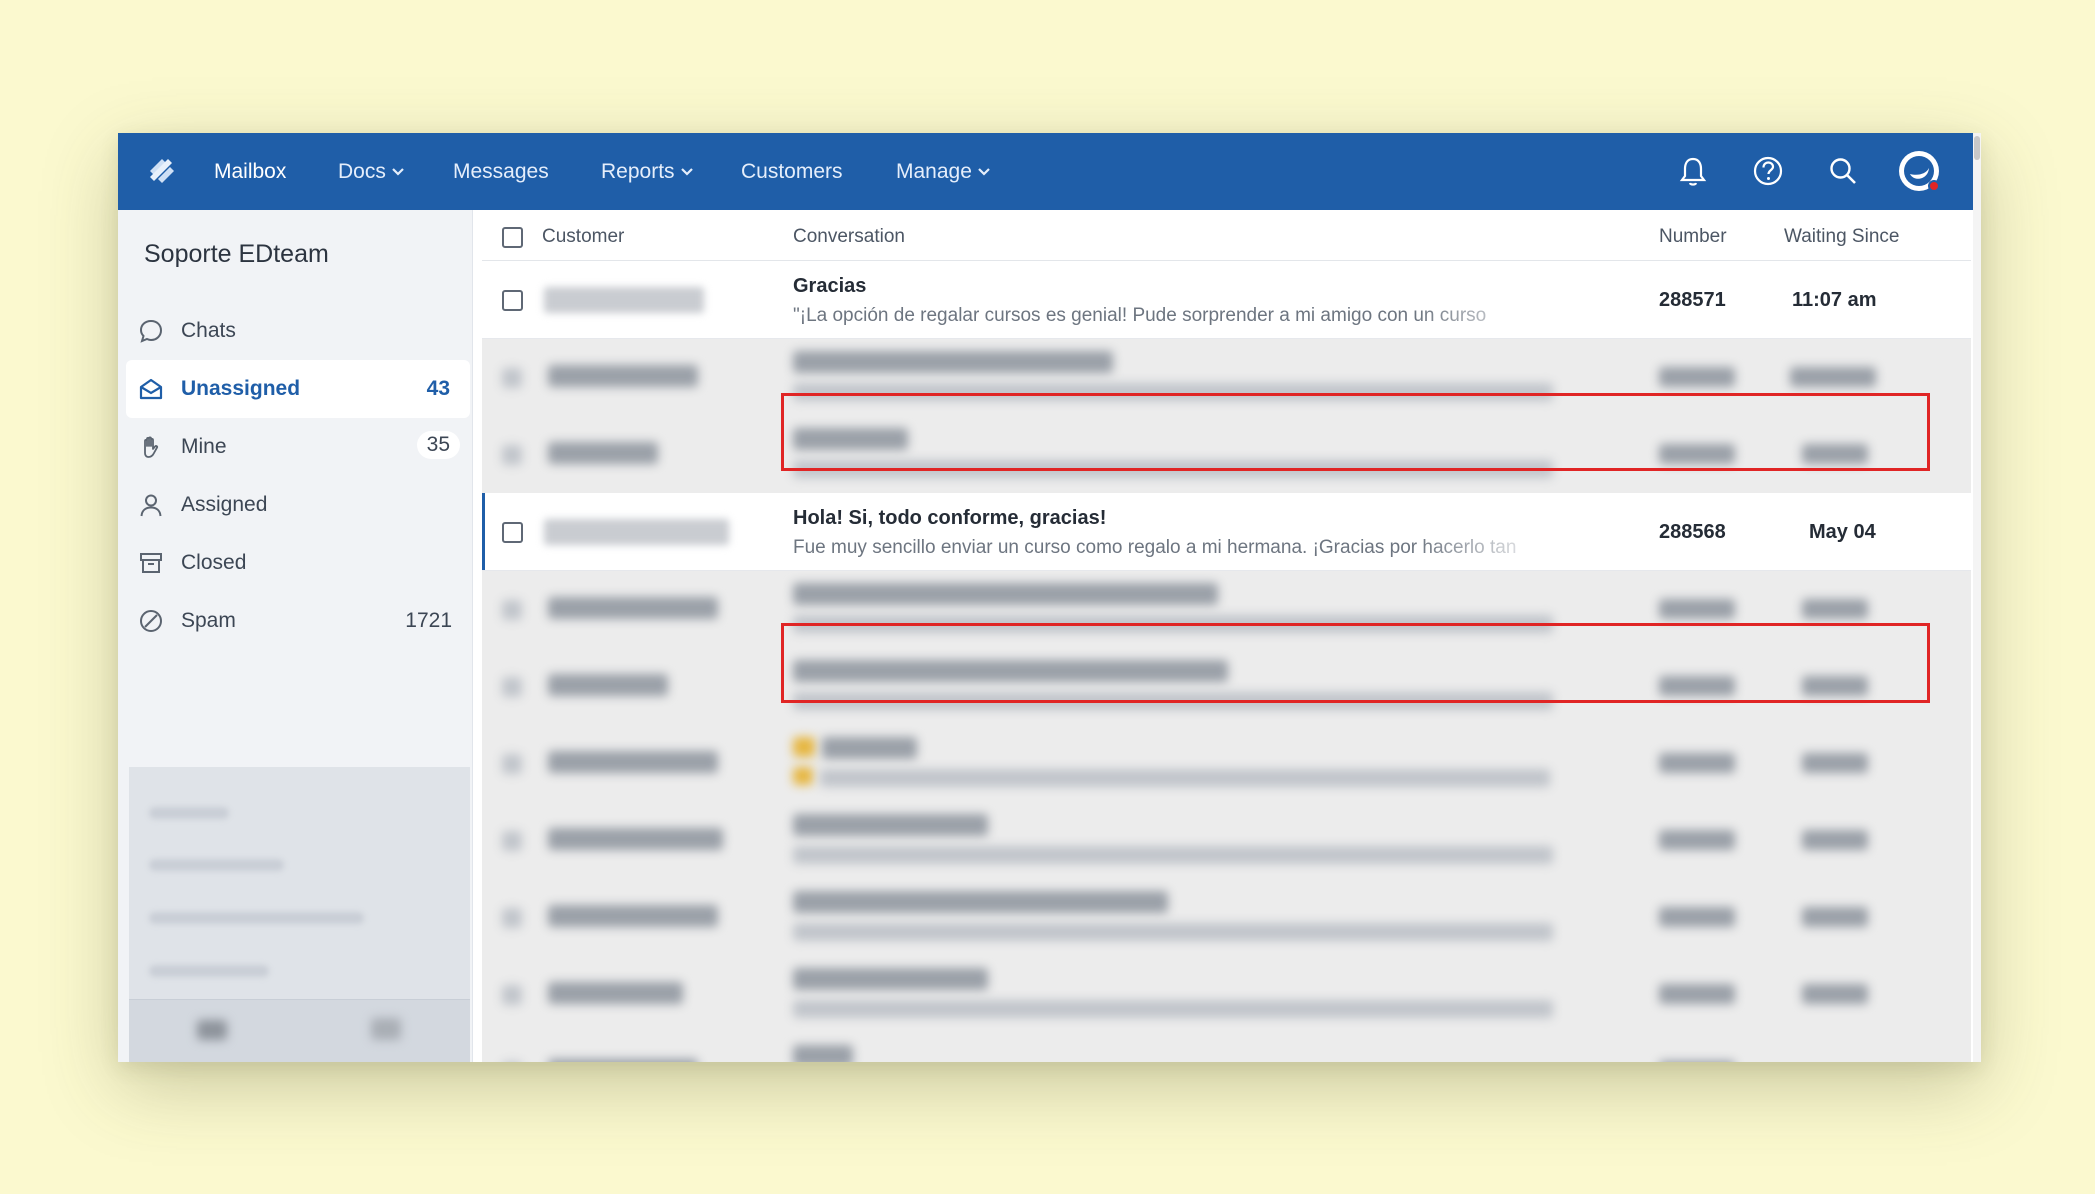 The width and height of the screenshot is (2095, 1194). Describe the element at coordinates (298, 563) in the screenshot. I see `folder-closed: Closed` at that location.